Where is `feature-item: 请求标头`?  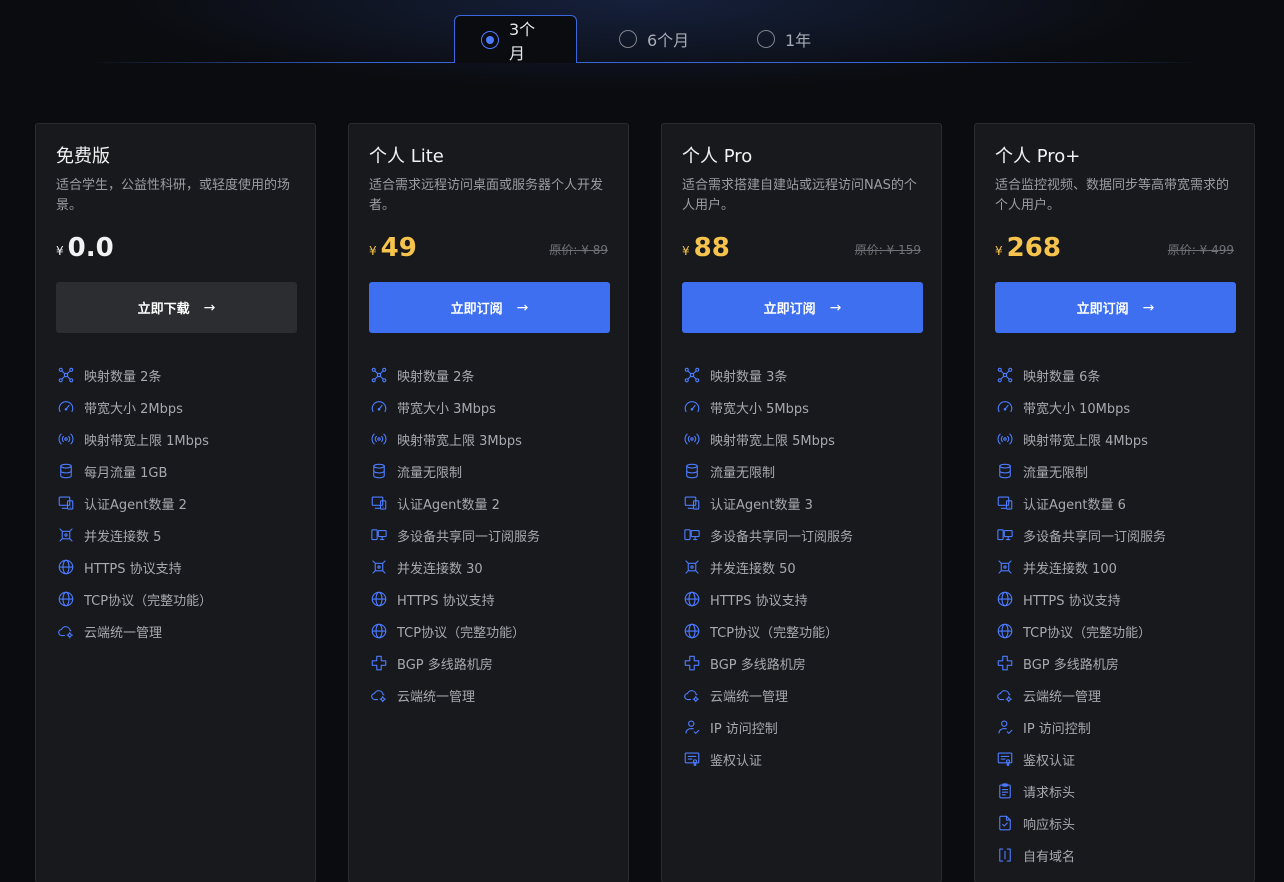
feature-item: 请求标头 is located at coordinates (1114, 791).